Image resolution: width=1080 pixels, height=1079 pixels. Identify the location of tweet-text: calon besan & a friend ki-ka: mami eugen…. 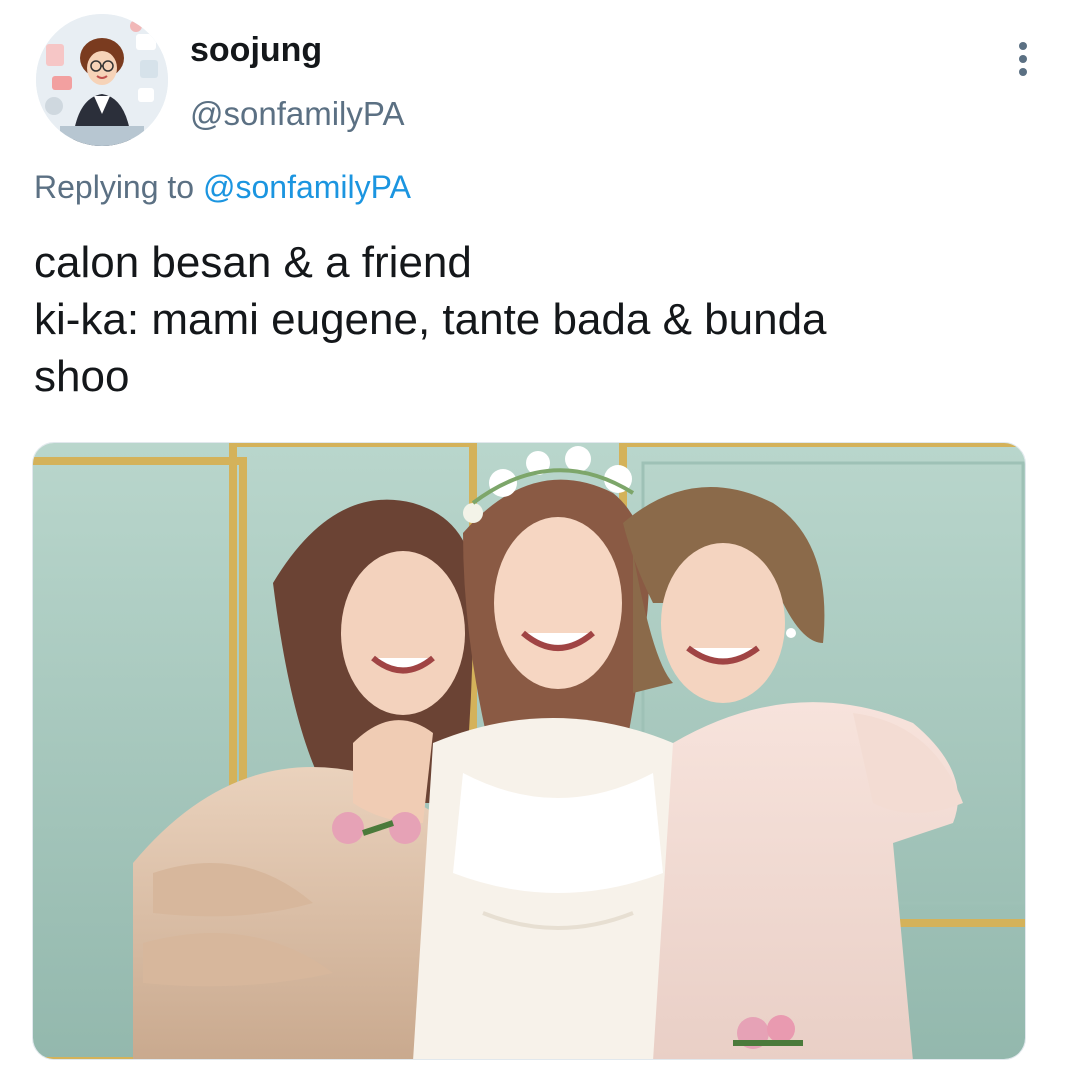
(529, 319).